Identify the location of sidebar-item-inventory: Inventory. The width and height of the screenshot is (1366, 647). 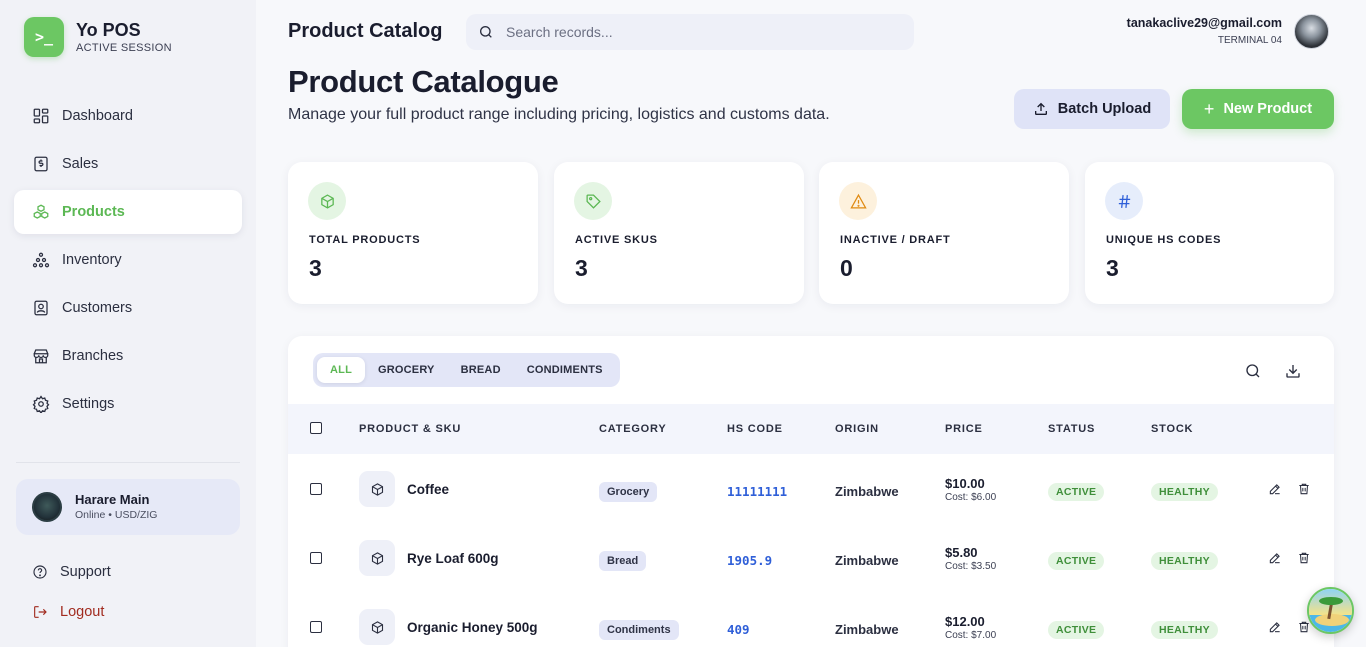
(128, 260).